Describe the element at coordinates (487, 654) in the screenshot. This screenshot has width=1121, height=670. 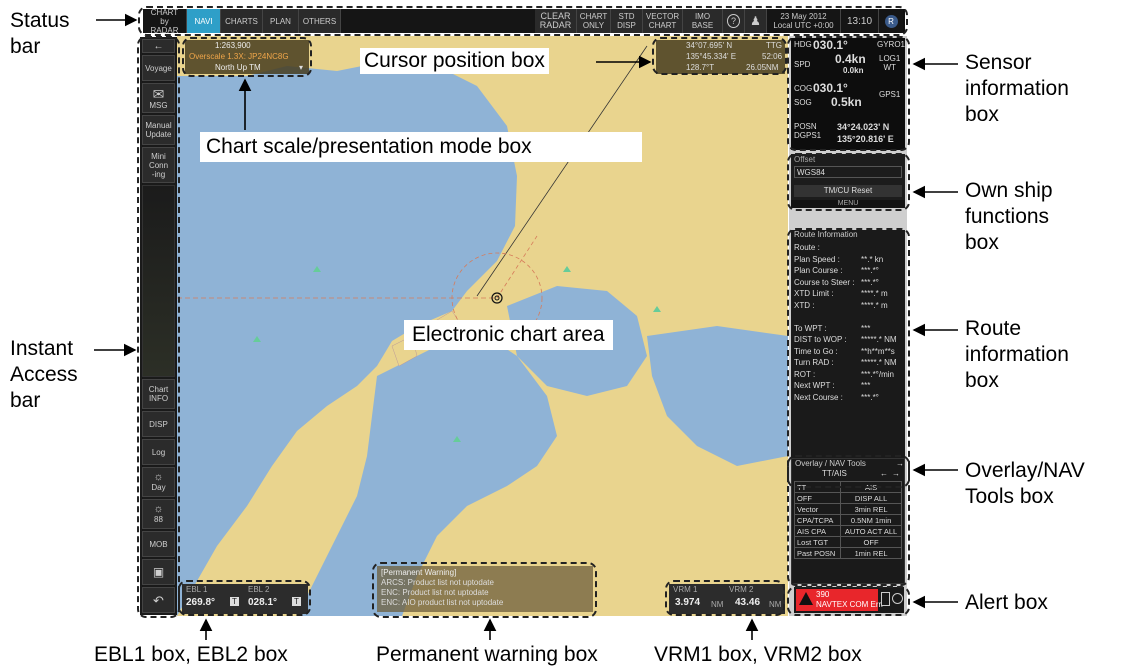
I see `callout-warning: Permanent warning box` at that location.